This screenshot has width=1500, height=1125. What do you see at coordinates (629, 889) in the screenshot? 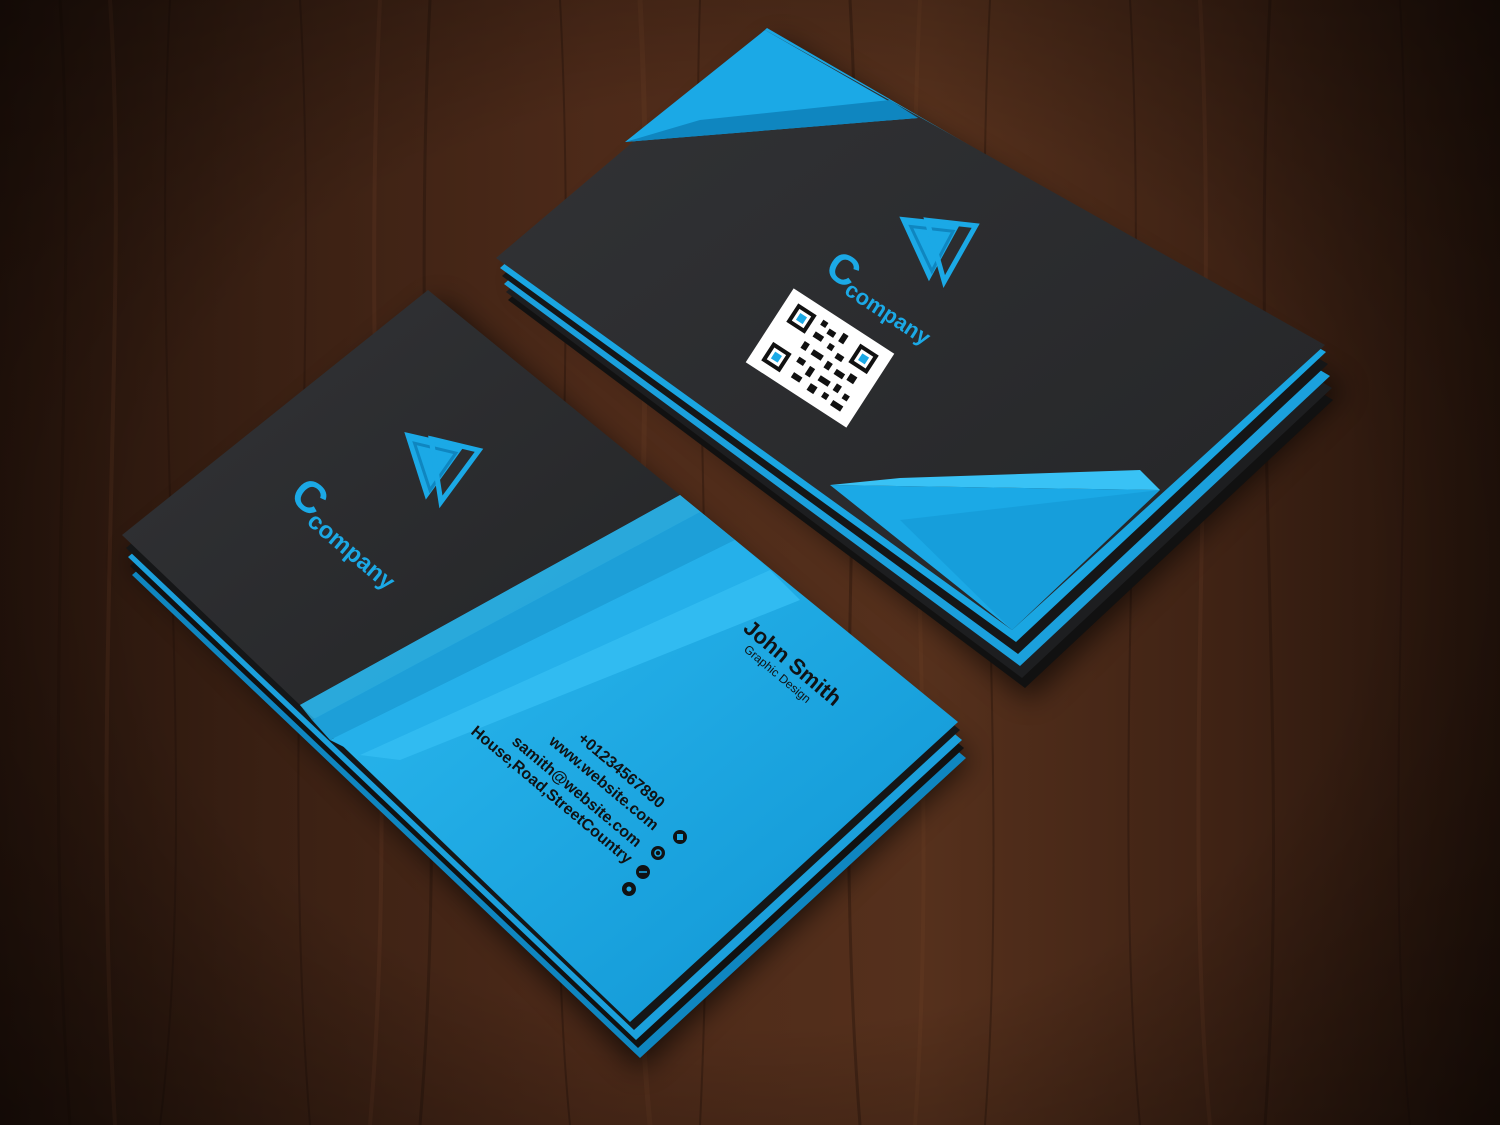
I see `location-pin-icon` at bounding box center [629, 889].